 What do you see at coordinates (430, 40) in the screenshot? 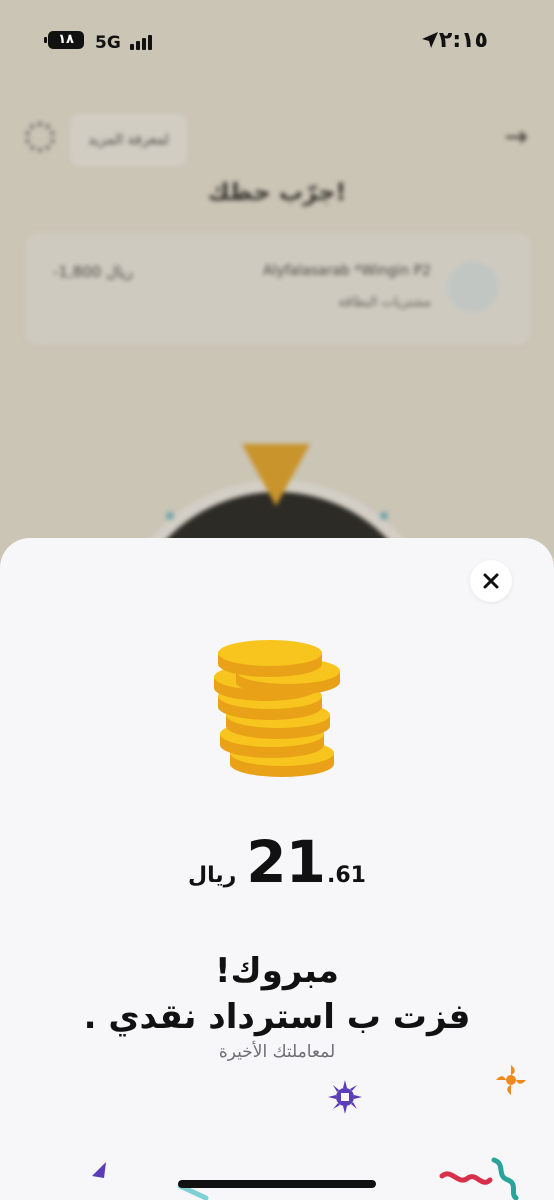
I see `location-arrow-icon` at bounding box center [430, 40].